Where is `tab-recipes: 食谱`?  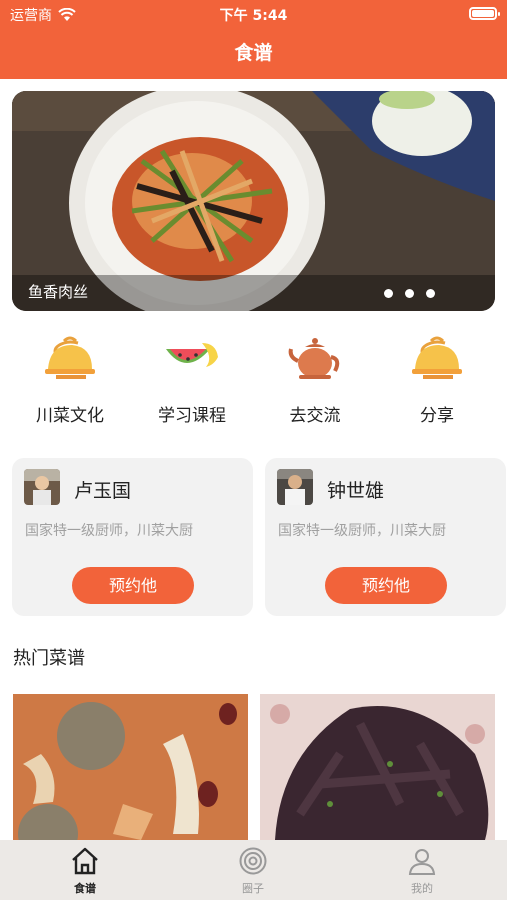 tab-recipes: 食谱 is located at coordinates (85, 871).